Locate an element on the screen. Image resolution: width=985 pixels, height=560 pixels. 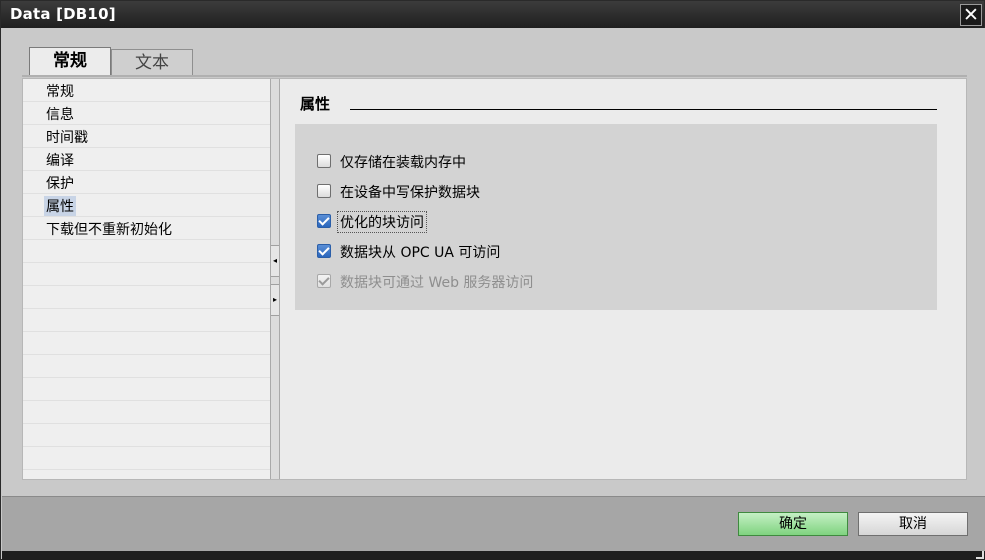
nav-item-label: 下载但不重新初始化 is located at coordinates (109, 230).